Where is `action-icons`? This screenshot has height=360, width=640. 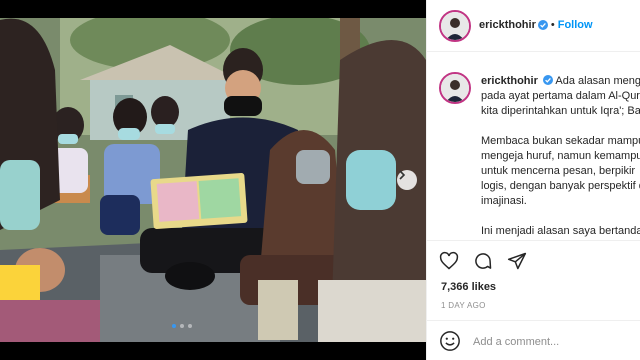
action-icons is located at coordinates (483, 261).